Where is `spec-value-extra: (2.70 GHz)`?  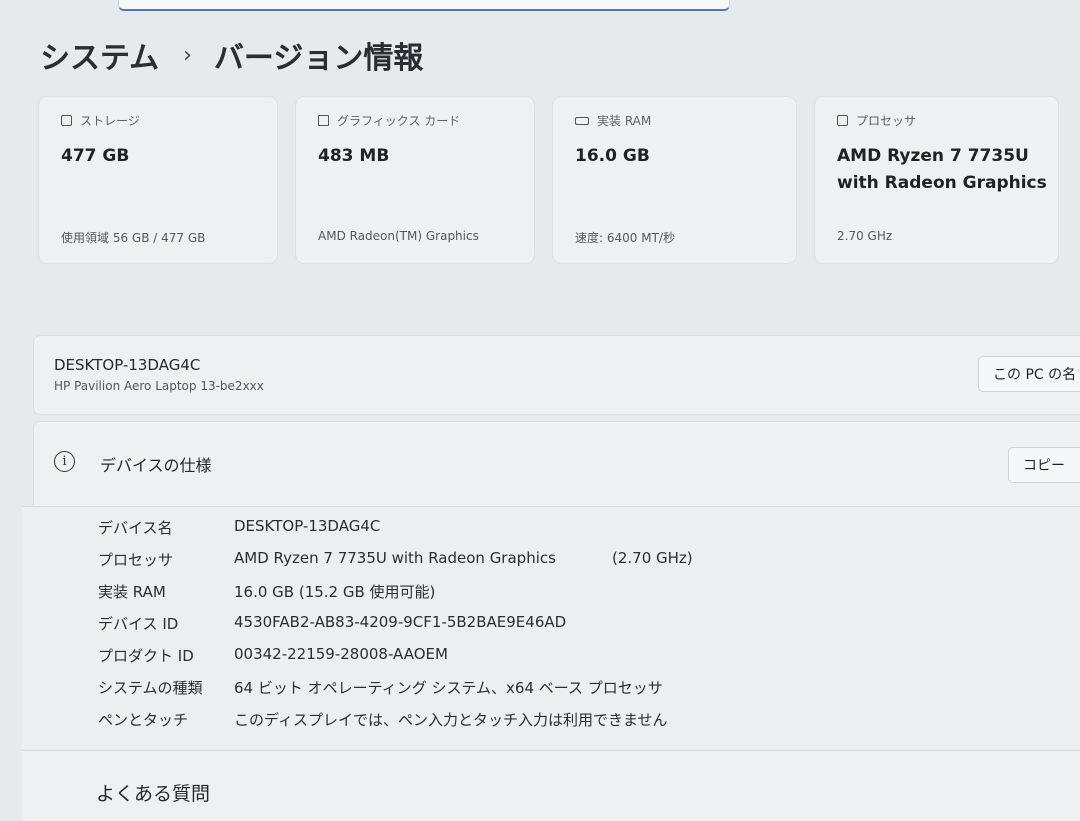
spec-value-extra: (2.70 GHz) is located at coordinates (652, 558).